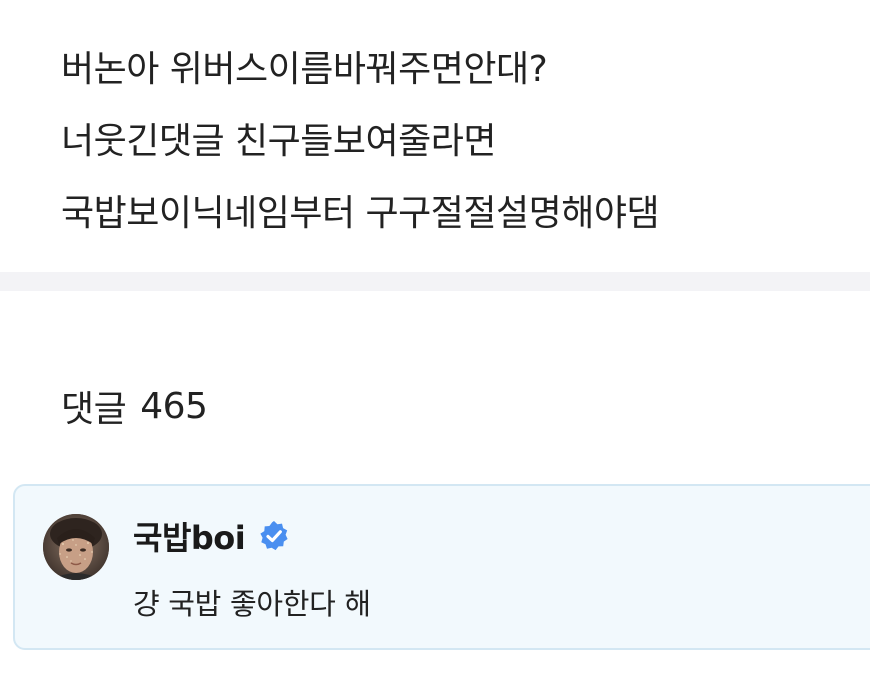  Describe the element at coordinates (360, 213) in the screenshot. I see `post-text-line: 국밥보이닉네임부터 구구절절설명해야댐` at that location.